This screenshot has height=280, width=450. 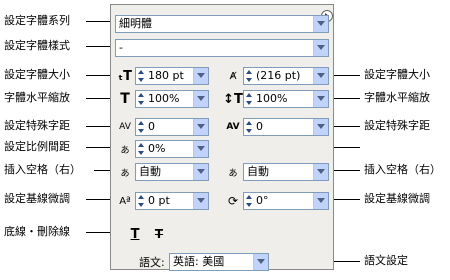 I want to click on tracking-value: 0, so click(x=259, y=126).